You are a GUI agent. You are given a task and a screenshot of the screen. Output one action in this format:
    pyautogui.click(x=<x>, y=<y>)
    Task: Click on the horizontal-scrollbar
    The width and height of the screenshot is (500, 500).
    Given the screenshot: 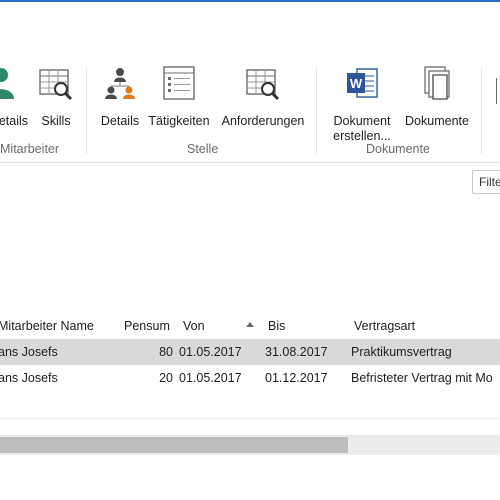 What is the action you would take?
    pyautogui.click(x=250, y=445)
    